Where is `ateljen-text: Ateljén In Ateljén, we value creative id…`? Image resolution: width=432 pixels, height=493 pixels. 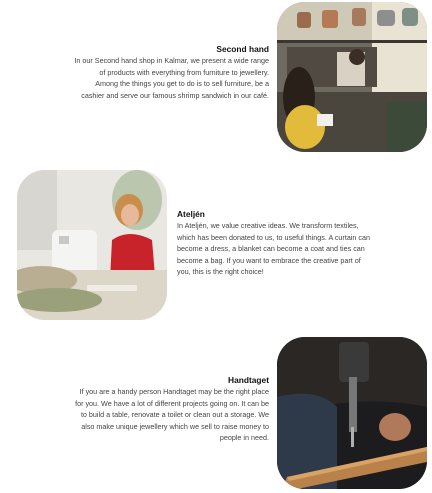 ateljen-text: Ateljén In Ateljén, we value creative id… is located at coordinates (300, 243).